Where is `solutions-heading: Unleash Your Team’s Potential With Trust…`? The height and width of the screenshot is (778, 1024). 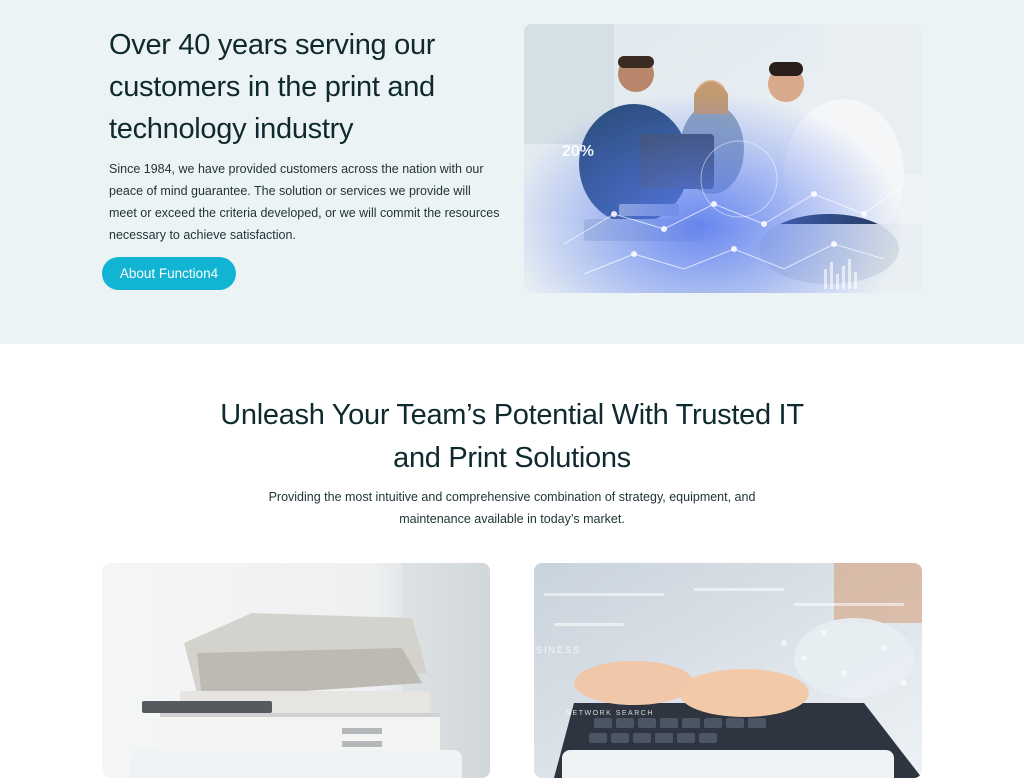 solutions-heading: Unleash Your Team’s Potential With Trust… is located at coordinates (512, 436).